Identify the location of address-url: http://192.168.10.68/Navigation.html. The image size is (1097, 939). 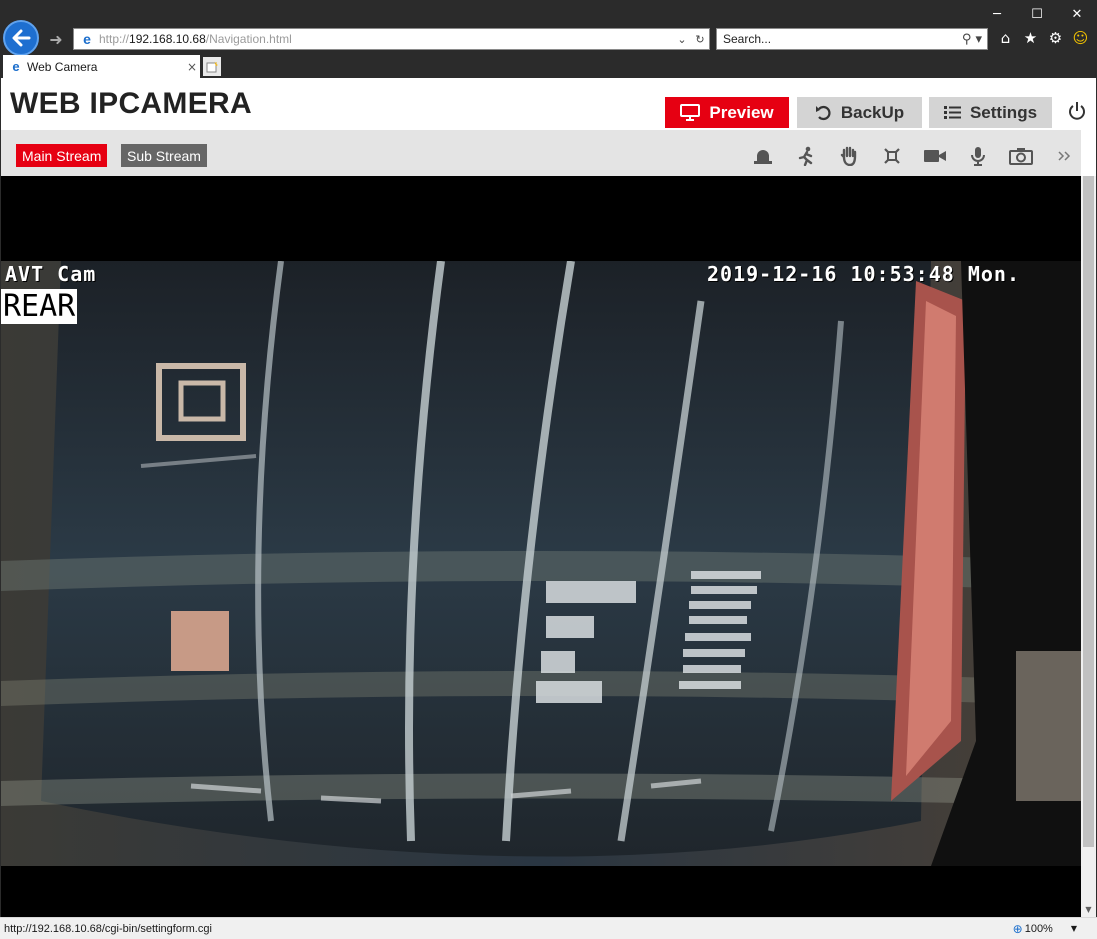
(386, 39).